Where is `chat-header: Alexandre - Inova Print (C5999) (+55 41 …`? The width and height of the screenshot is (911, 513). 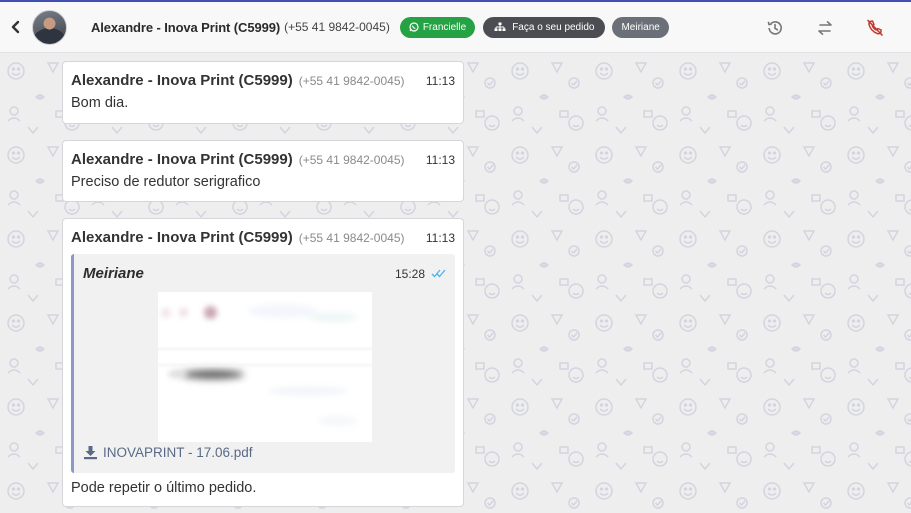
chat-header: Alexandre - Inova Print (C5999) (+55 41 … is located at coordinates (455, 26).